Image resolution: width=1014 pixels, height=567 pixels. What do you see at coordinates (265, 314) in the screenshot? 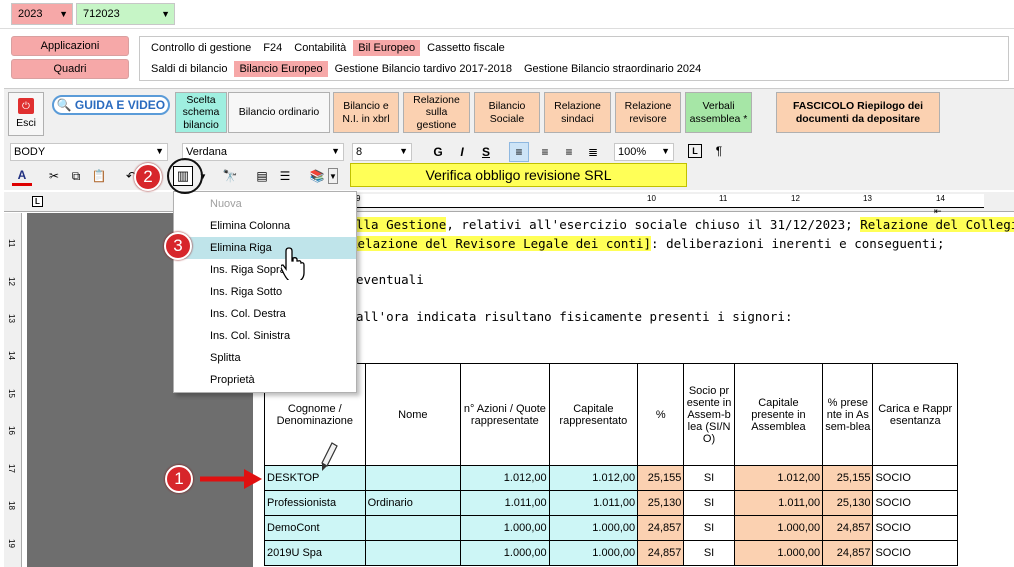
I see `menu-item-ins-col-destra: Ins. Col. Destra` at bounding box center [265, 314].